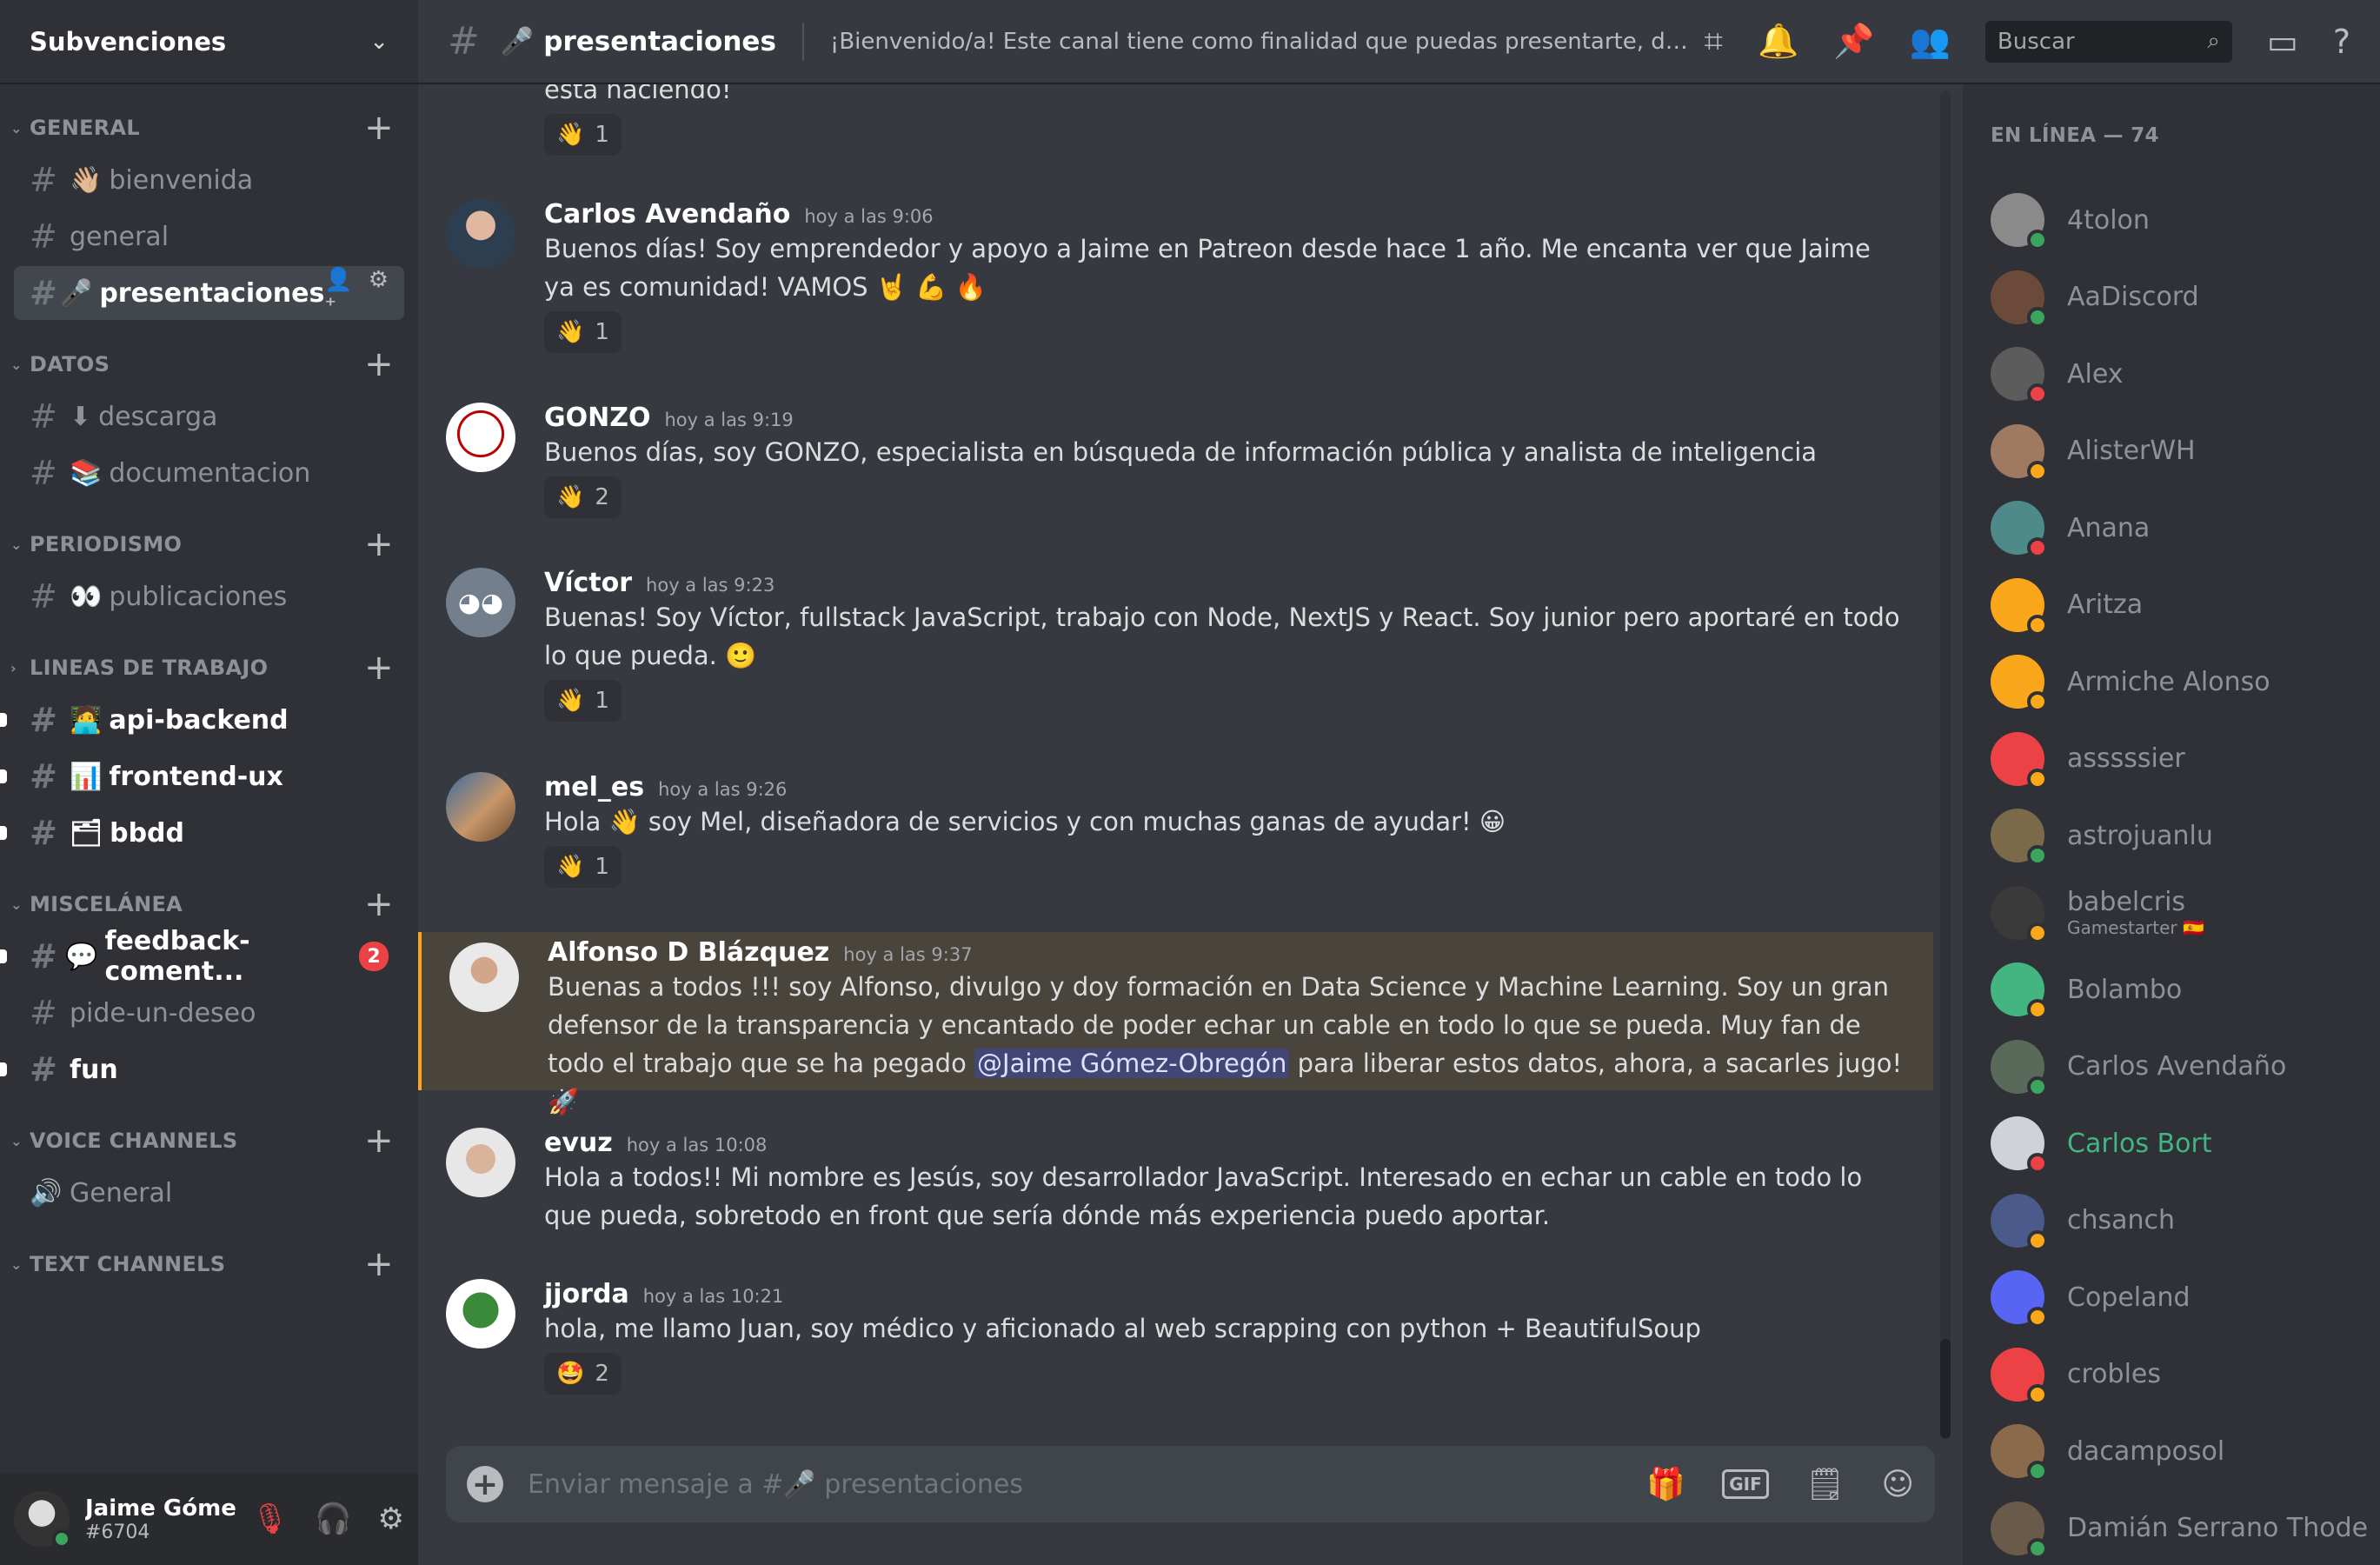 The width and height of the screenshot is (2380, 1565). Describe the element at coordinates (209, 128) in the screenshot. I see `category-general: ⌄ GENERAL +` at that location.